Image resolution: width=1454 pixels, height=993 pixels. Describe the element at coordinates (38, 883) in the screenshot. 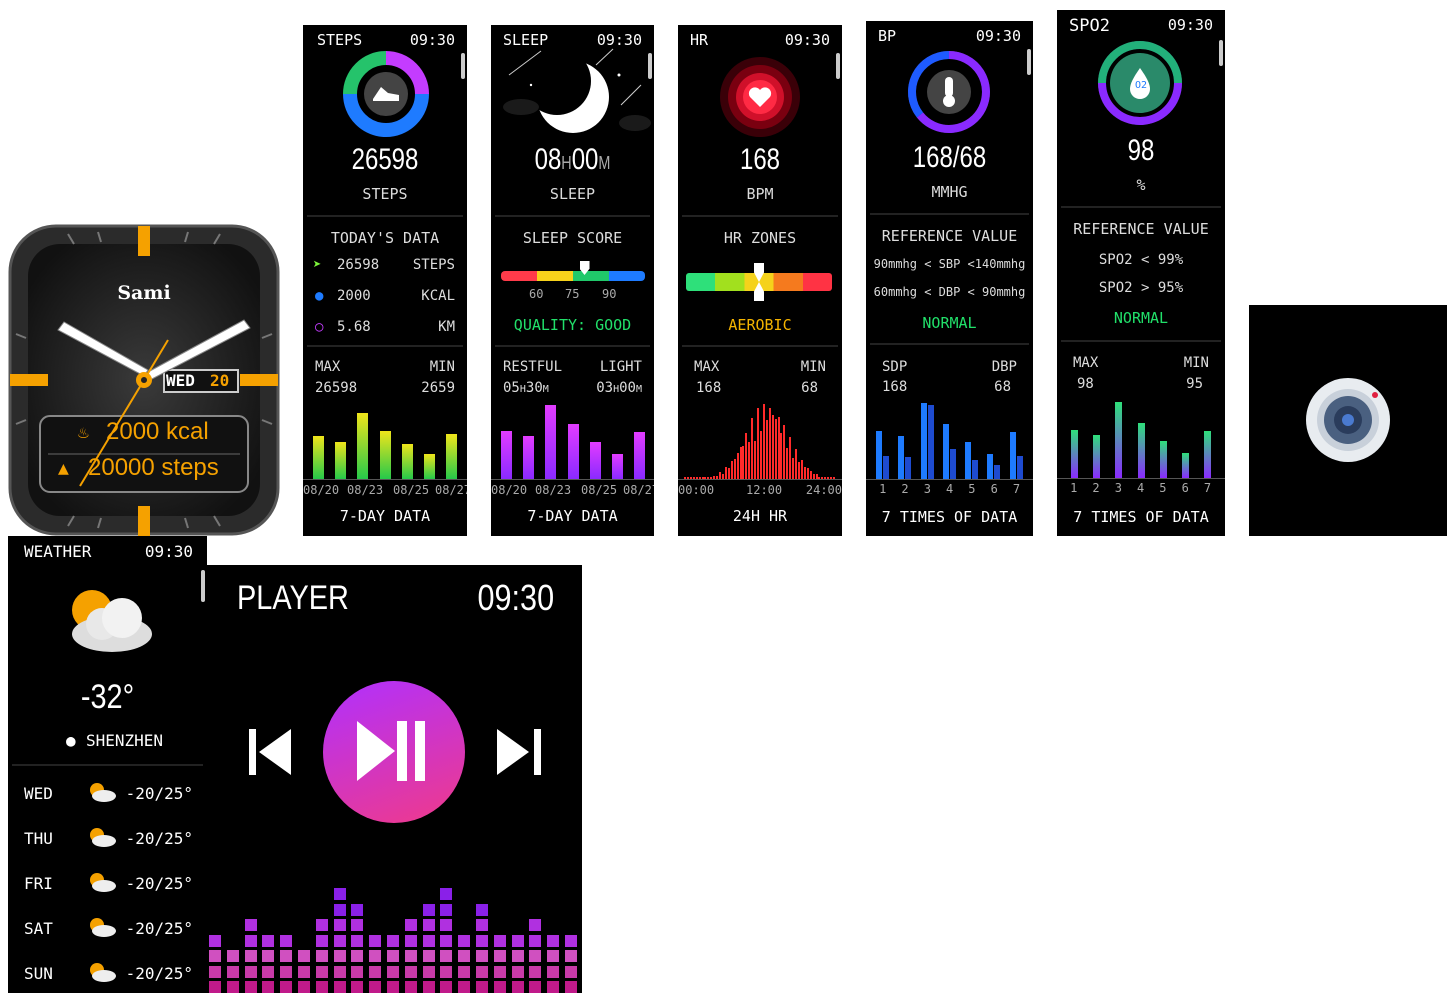

I see `forecast-day: FRI` at that location.